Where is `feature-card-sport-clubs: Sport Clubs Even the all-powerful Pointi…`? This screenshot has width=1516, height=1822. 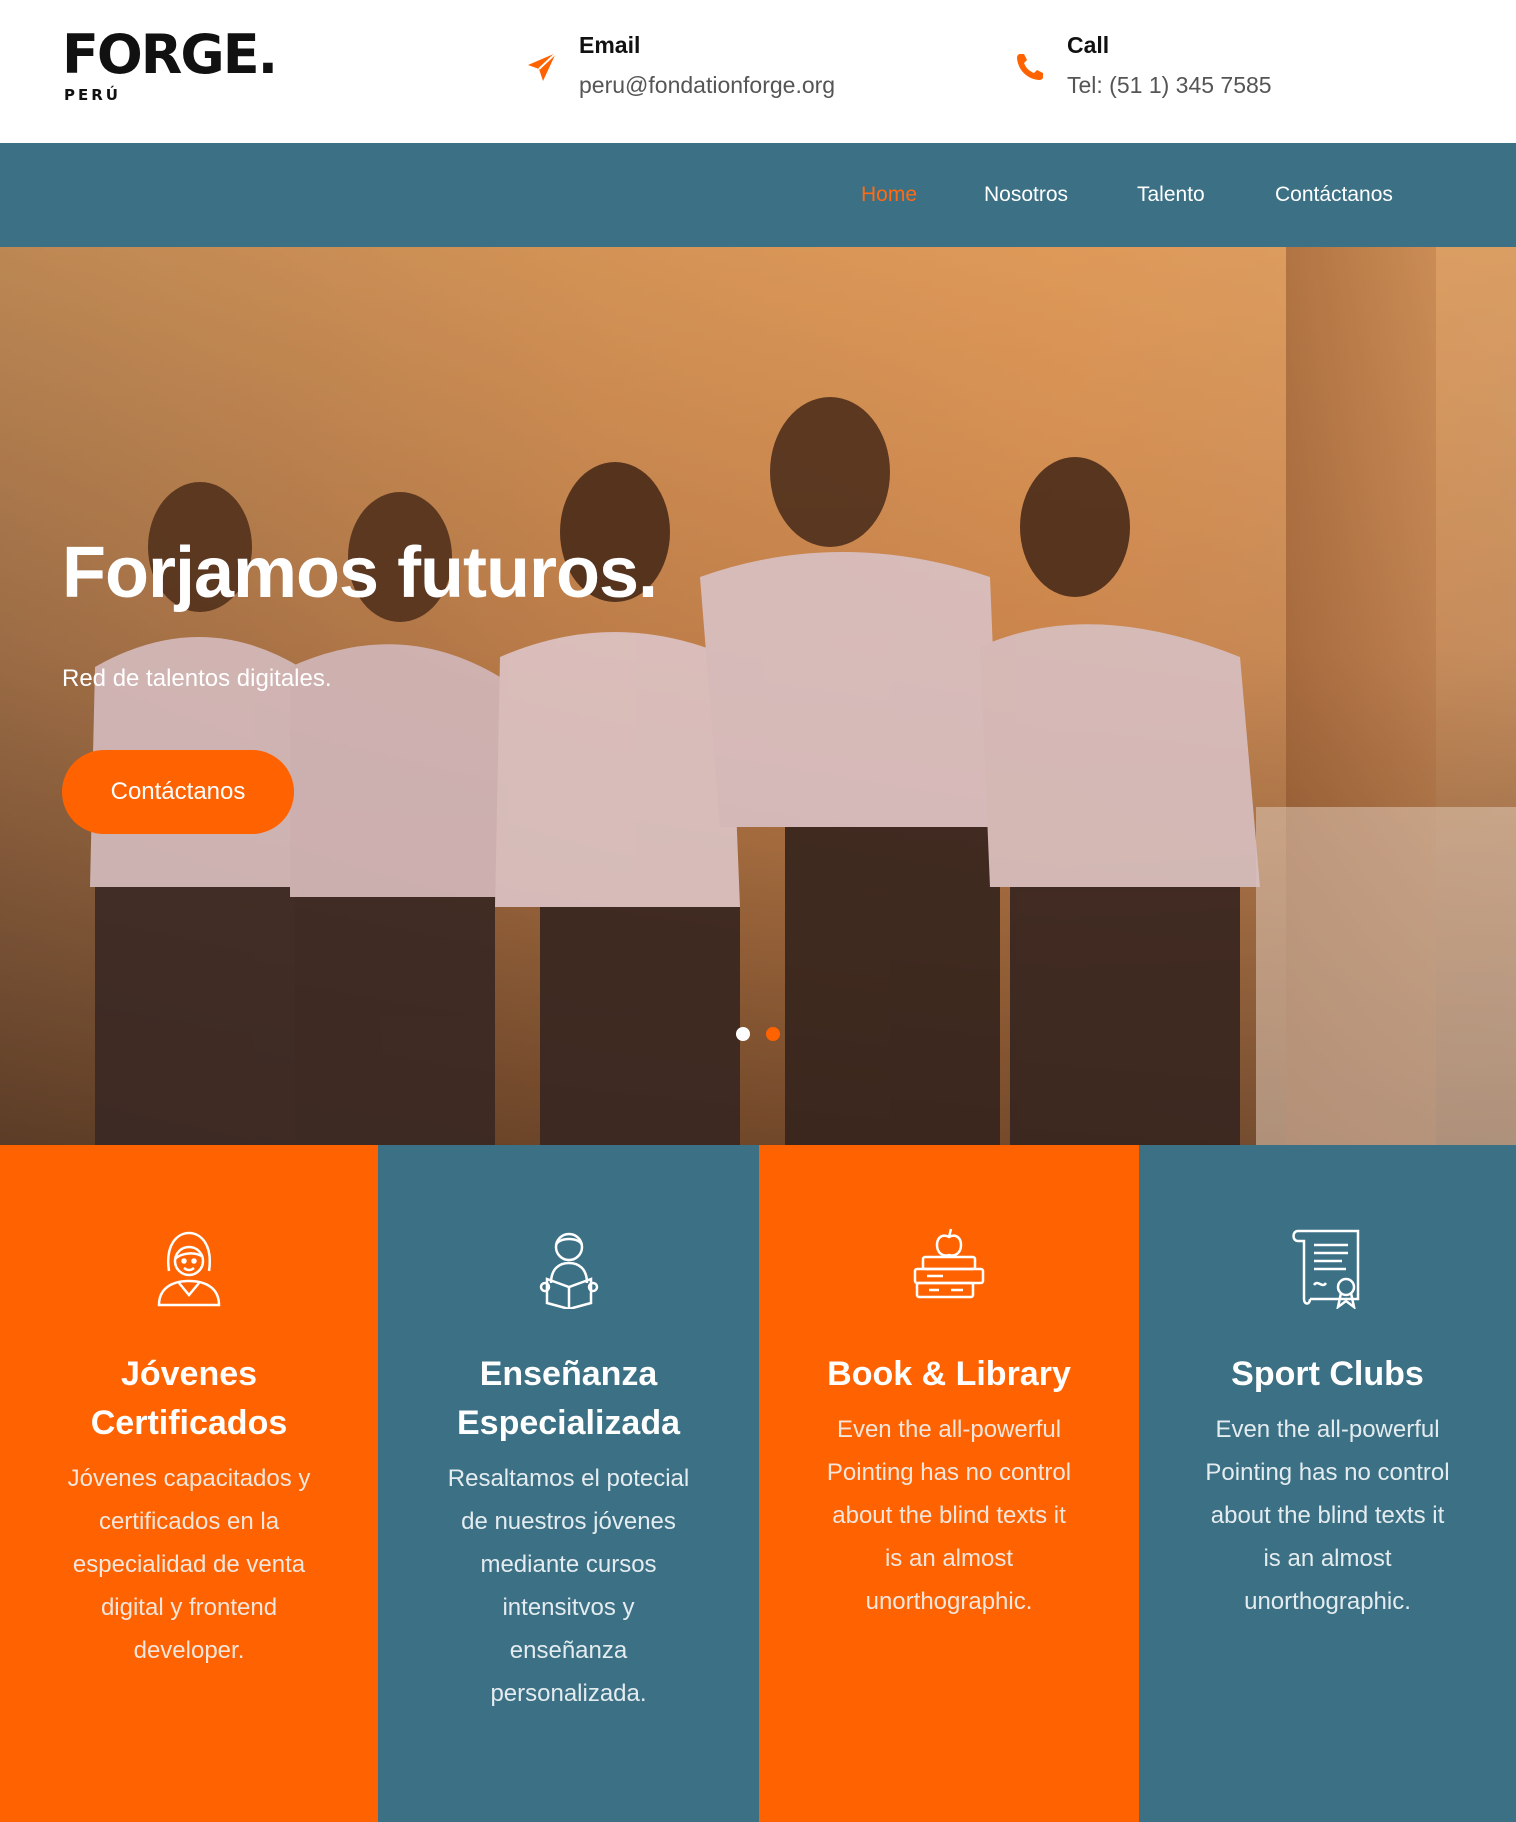
feature-card-sport-clubs: Sport Clubs Even the all-powerful Pointi… is located at coordinates (1327, 1483).